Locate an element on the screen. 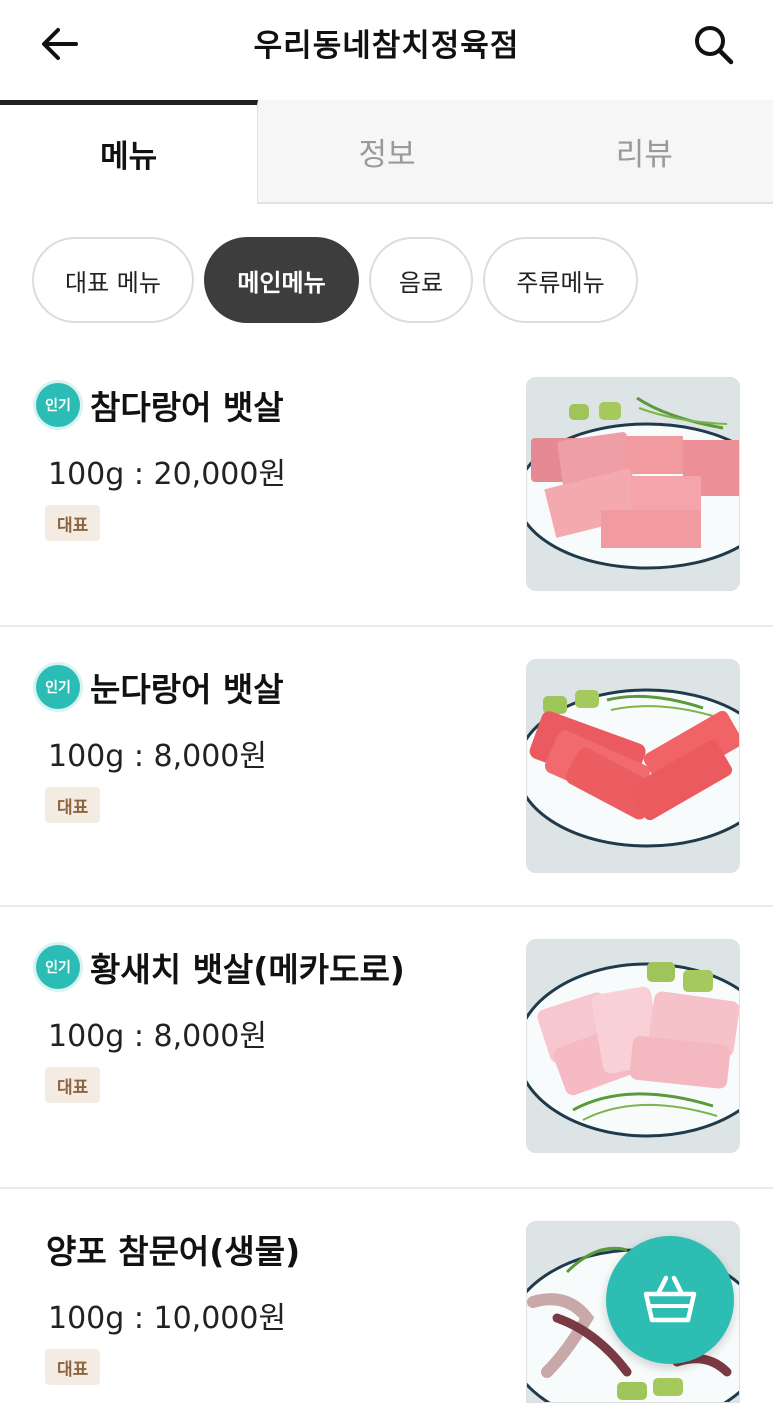 The width and height of the screenshot is (773, 1403). search-icon is located at coordinates (714, 45).